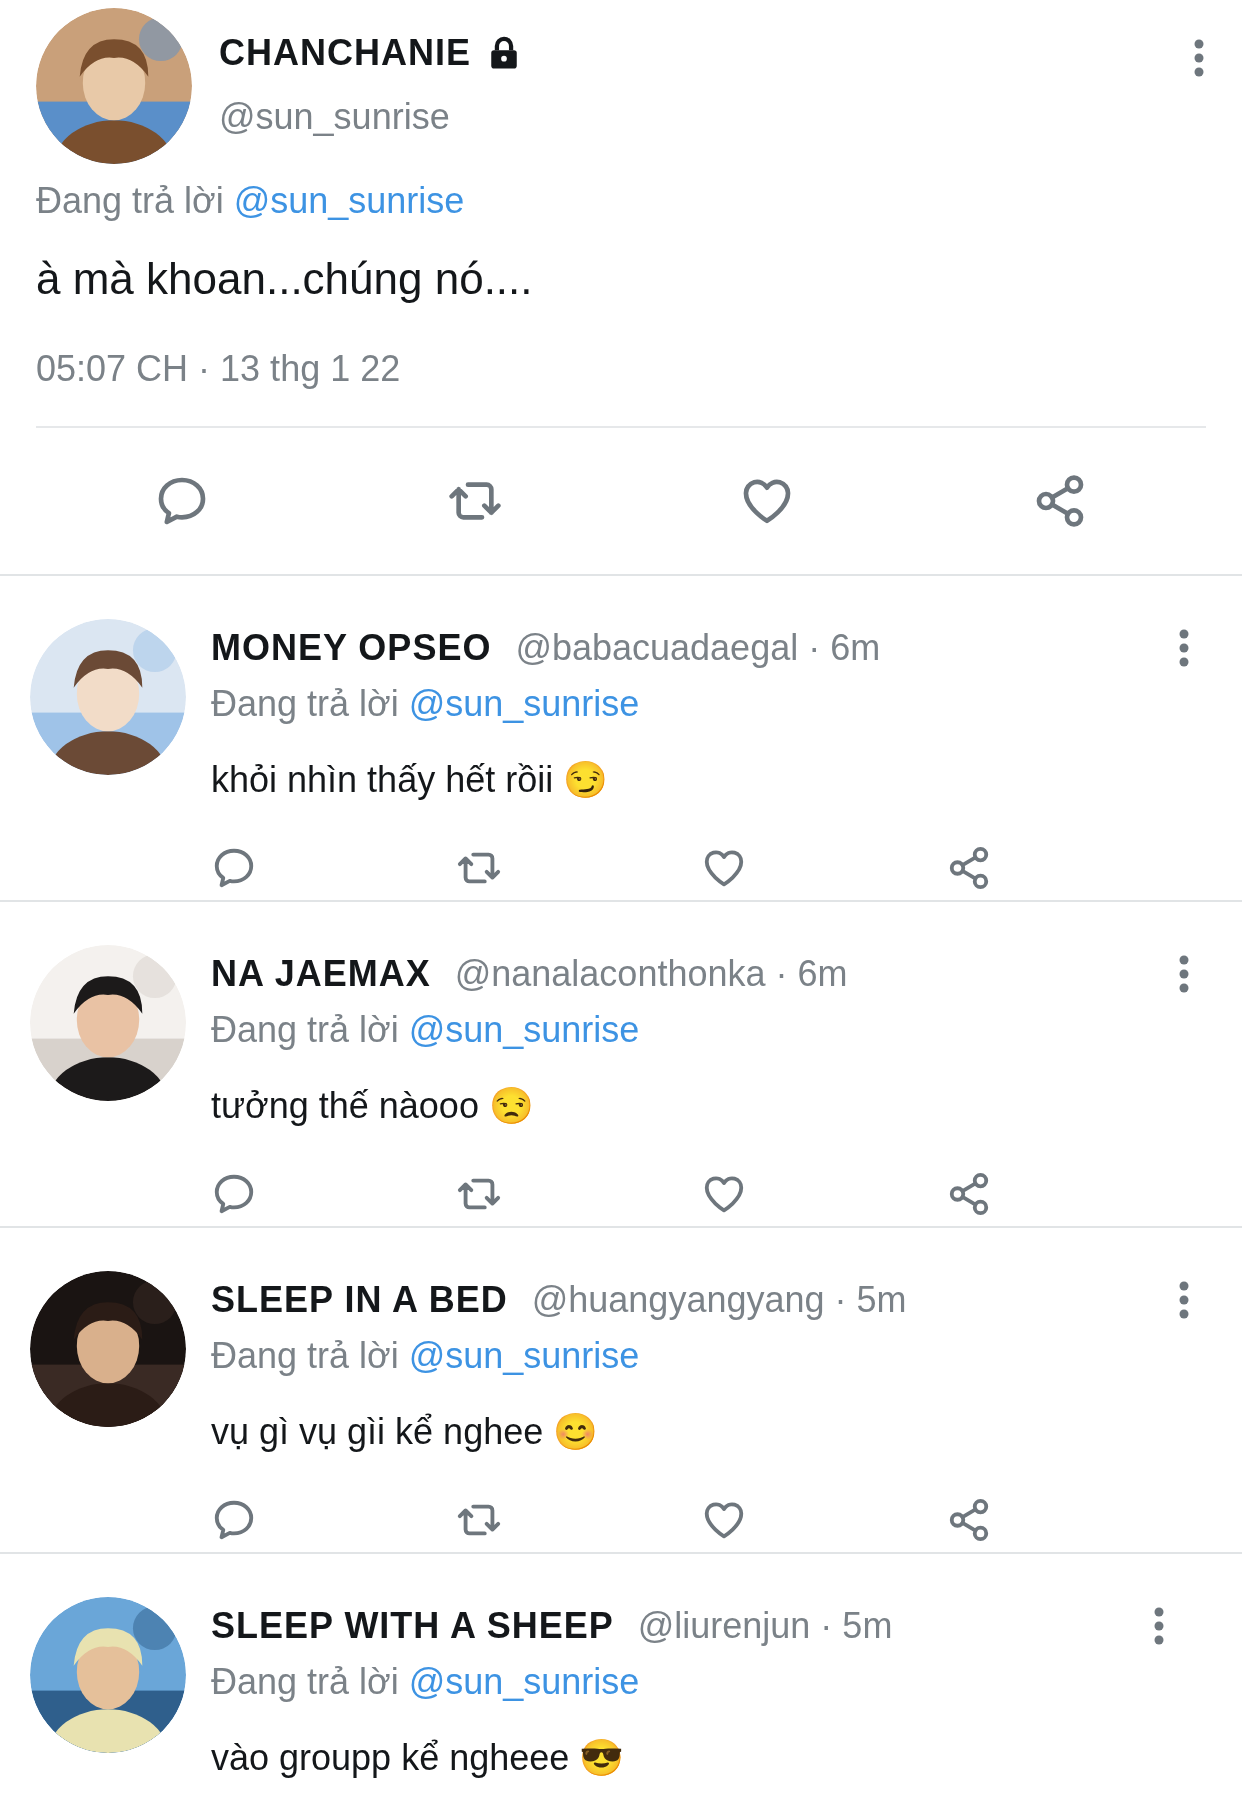 Image resolution: width=1242 pixels, height=1798 pixels. I want to click on reply-text: vụ gì vụ gìi kể nghee 😊, so click(405, 1432).